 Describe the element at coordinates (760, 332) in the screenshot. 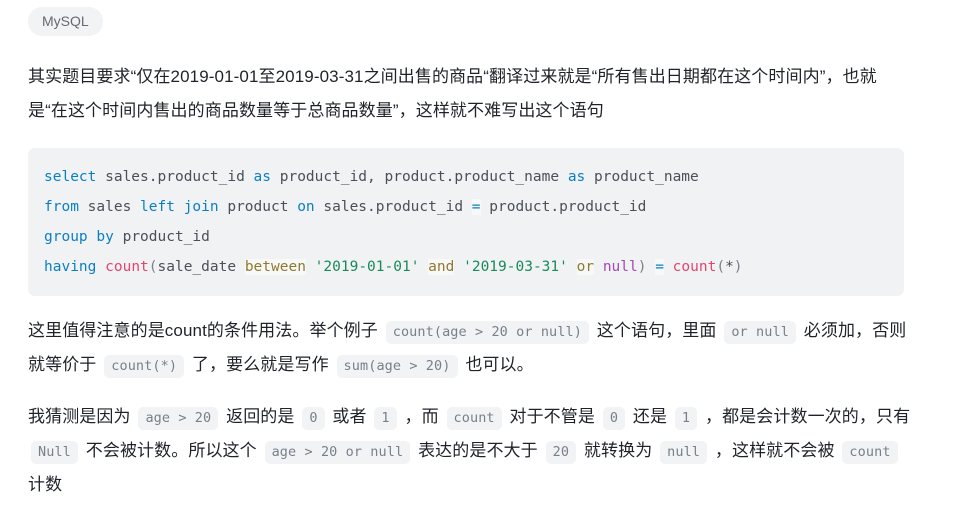

I see `inline-code-or-null: or null` at that location.